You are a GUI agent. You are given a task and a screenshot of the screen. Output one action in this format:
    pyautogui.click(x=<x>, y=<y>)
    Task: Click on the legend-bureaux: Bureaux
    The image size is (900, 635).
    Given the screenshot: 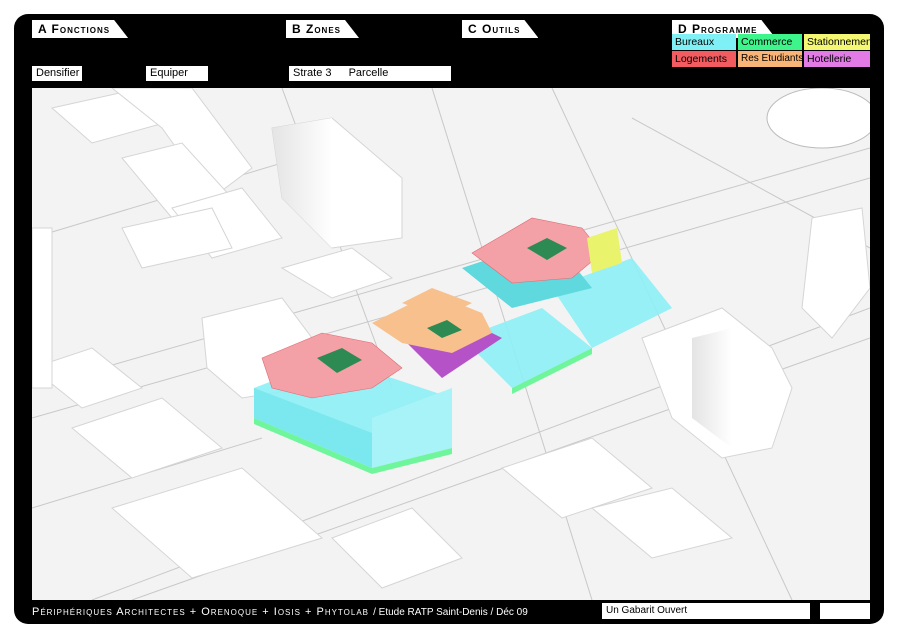 What is the action you would take?
    pyautogui.click(x=704, y=42)
    